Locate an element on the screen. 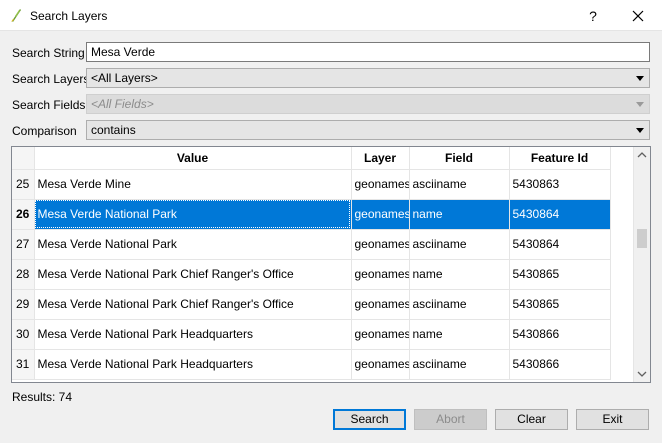 Image resolution: width=662 pixels, height=443 pixels. column-header-field: Field is located at coordinates (459, 158).